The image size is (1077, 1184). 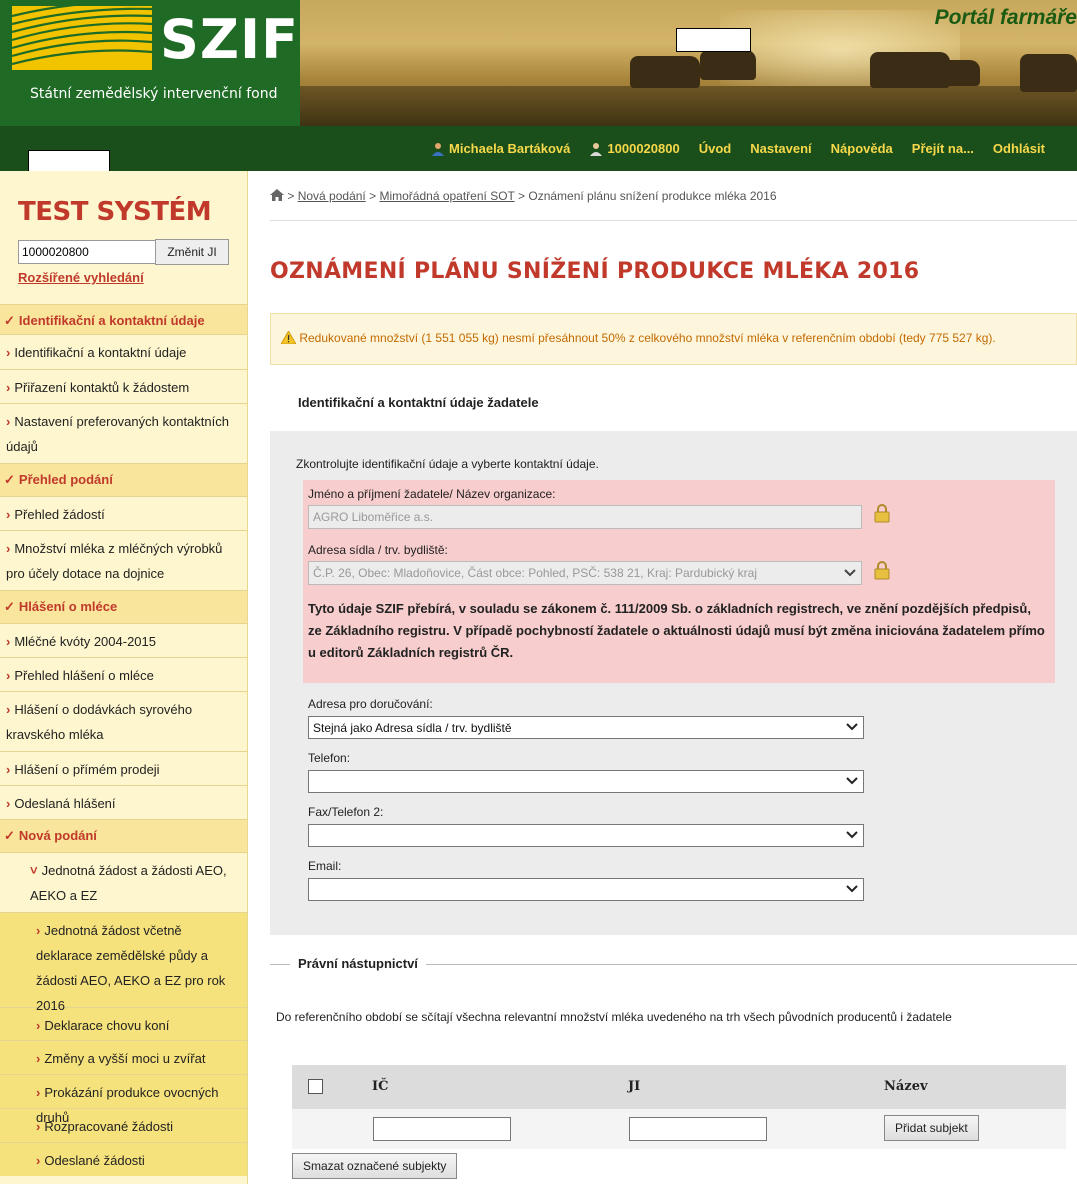 What do you see at coordinates (715, 148) in the screenshot?
I see `nav-uvod: Úvod` at bounding box center [715, 148].